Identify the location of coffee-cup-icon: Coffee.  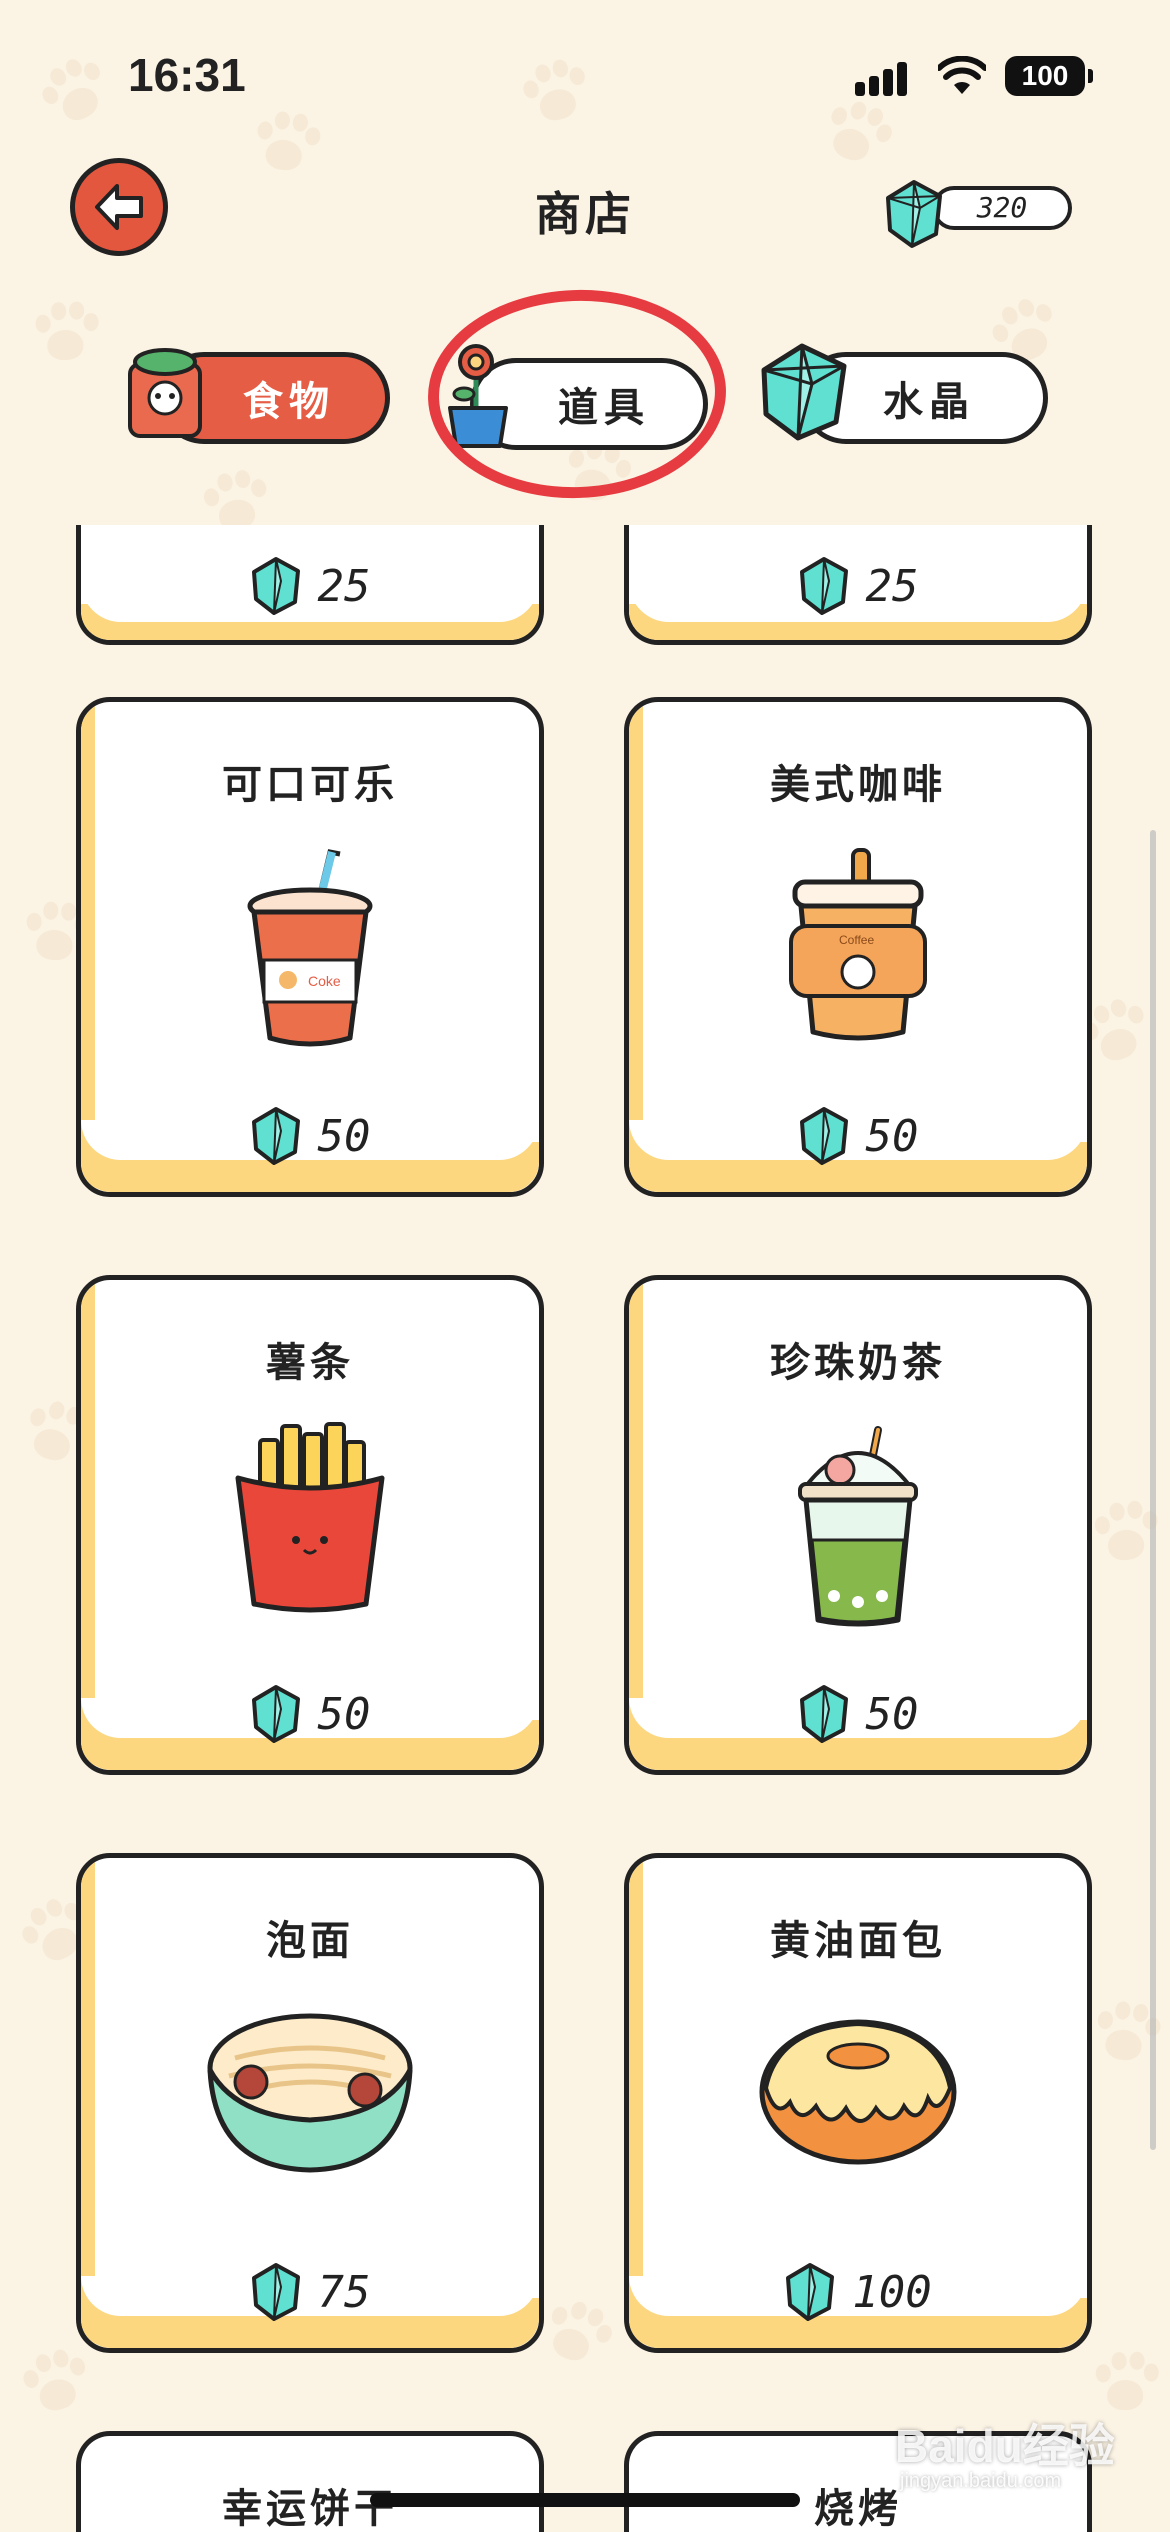
(858, 944).